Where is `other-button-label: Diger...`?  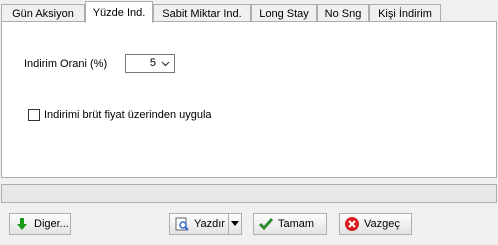 other-button-label: Diger... is located at coordinates (51, 224).